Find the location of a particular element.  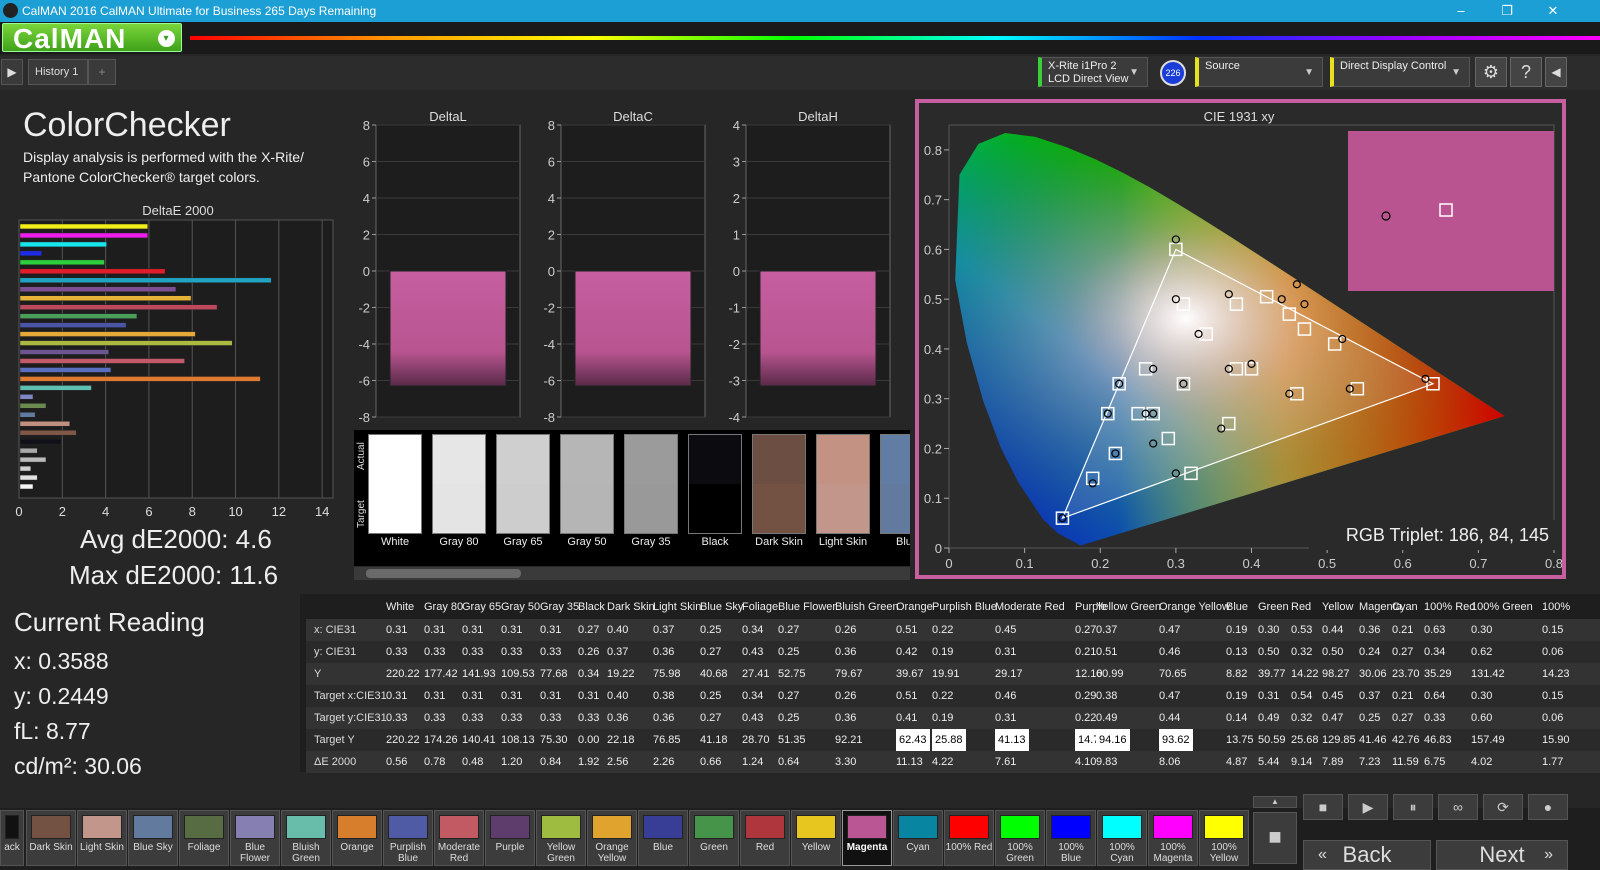

table-cell: 76.85 is located at coordinates (667, 740).